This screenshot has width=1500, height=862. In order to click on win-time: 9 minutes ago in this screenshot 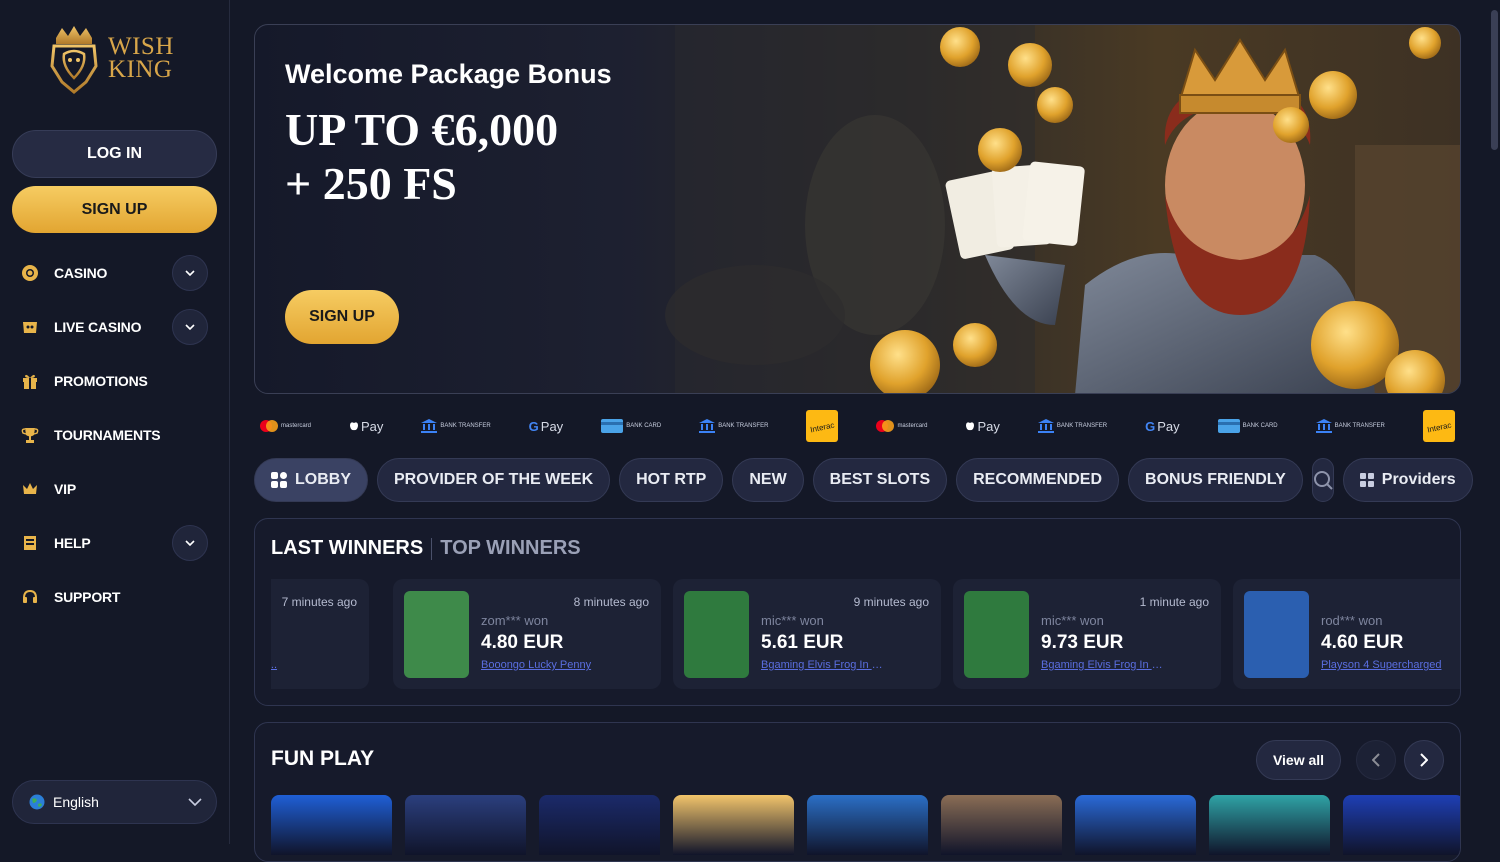, I will do `click(891, 602)`.